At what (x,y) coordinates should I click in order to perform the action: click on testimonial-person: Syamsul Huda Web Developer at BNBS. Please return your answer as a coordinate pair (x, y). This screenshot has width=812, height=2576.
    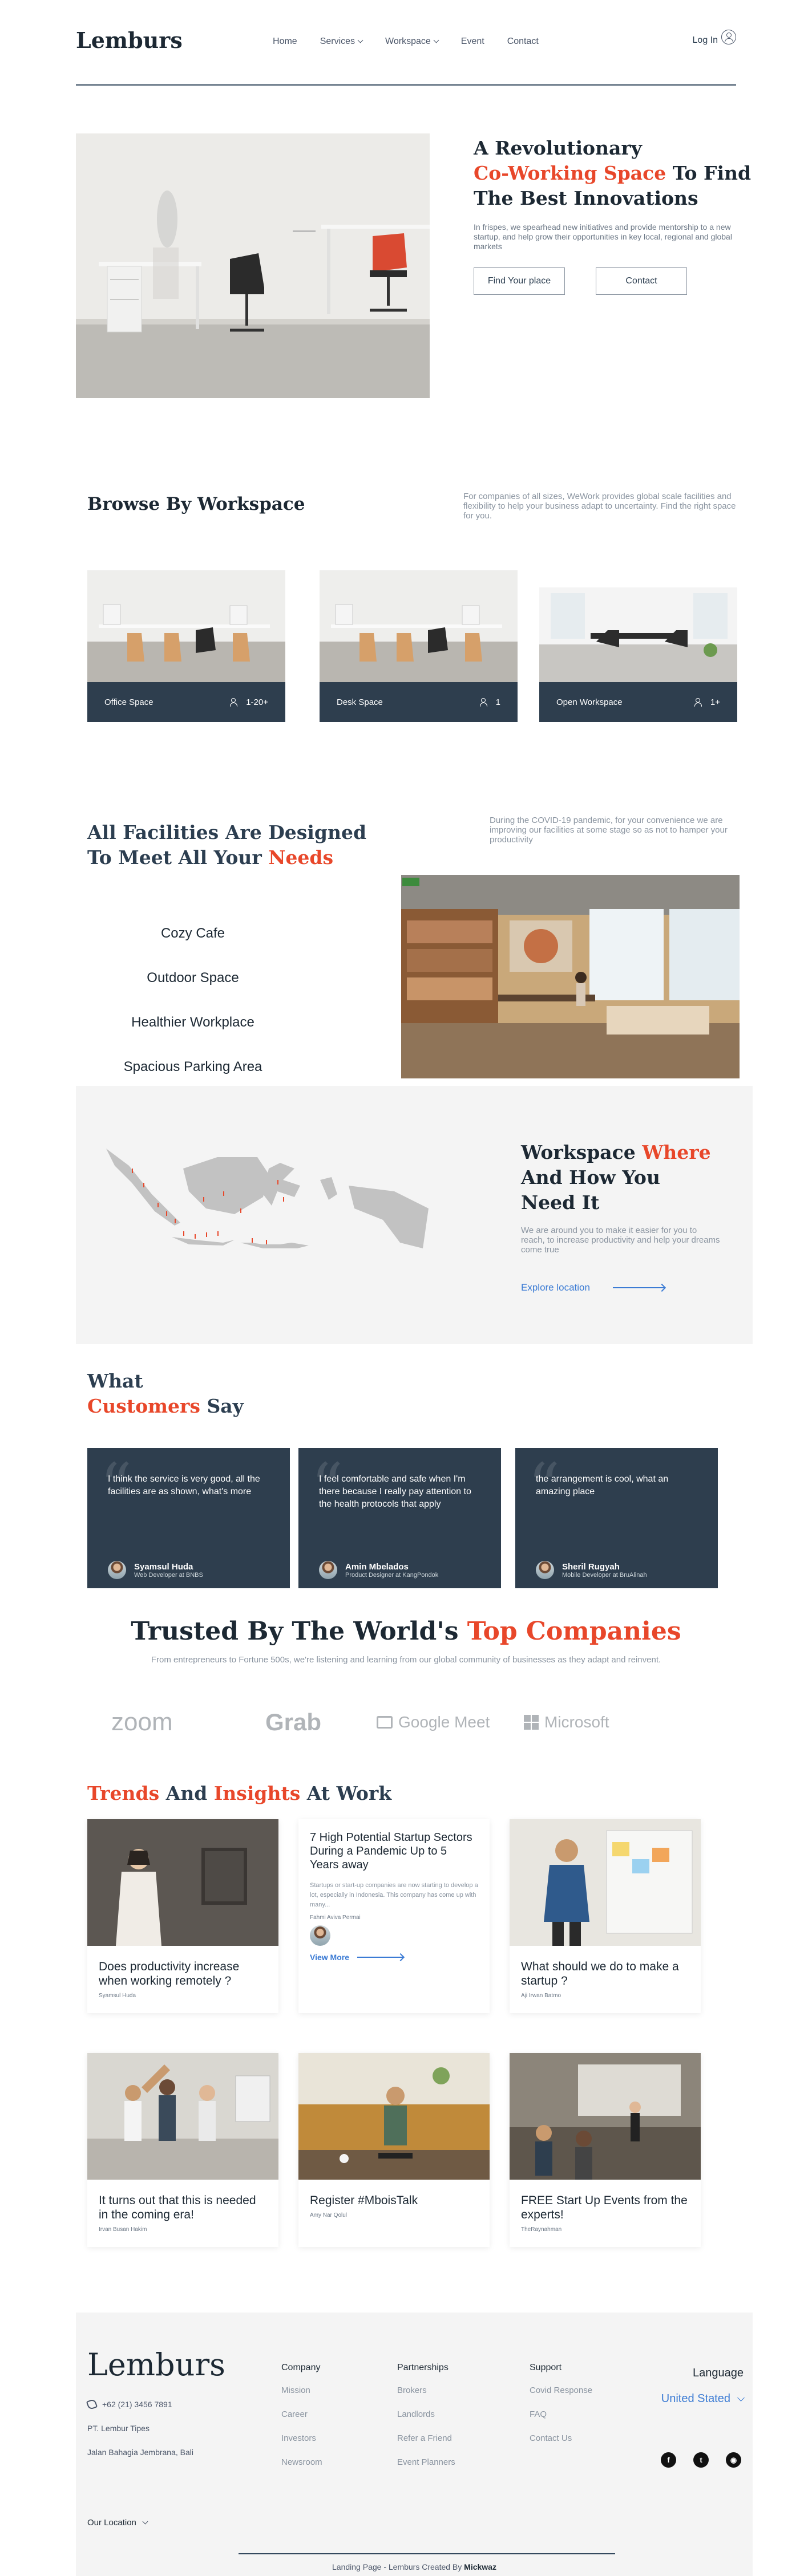
    Looking at the image, I should click on (155, 1570).